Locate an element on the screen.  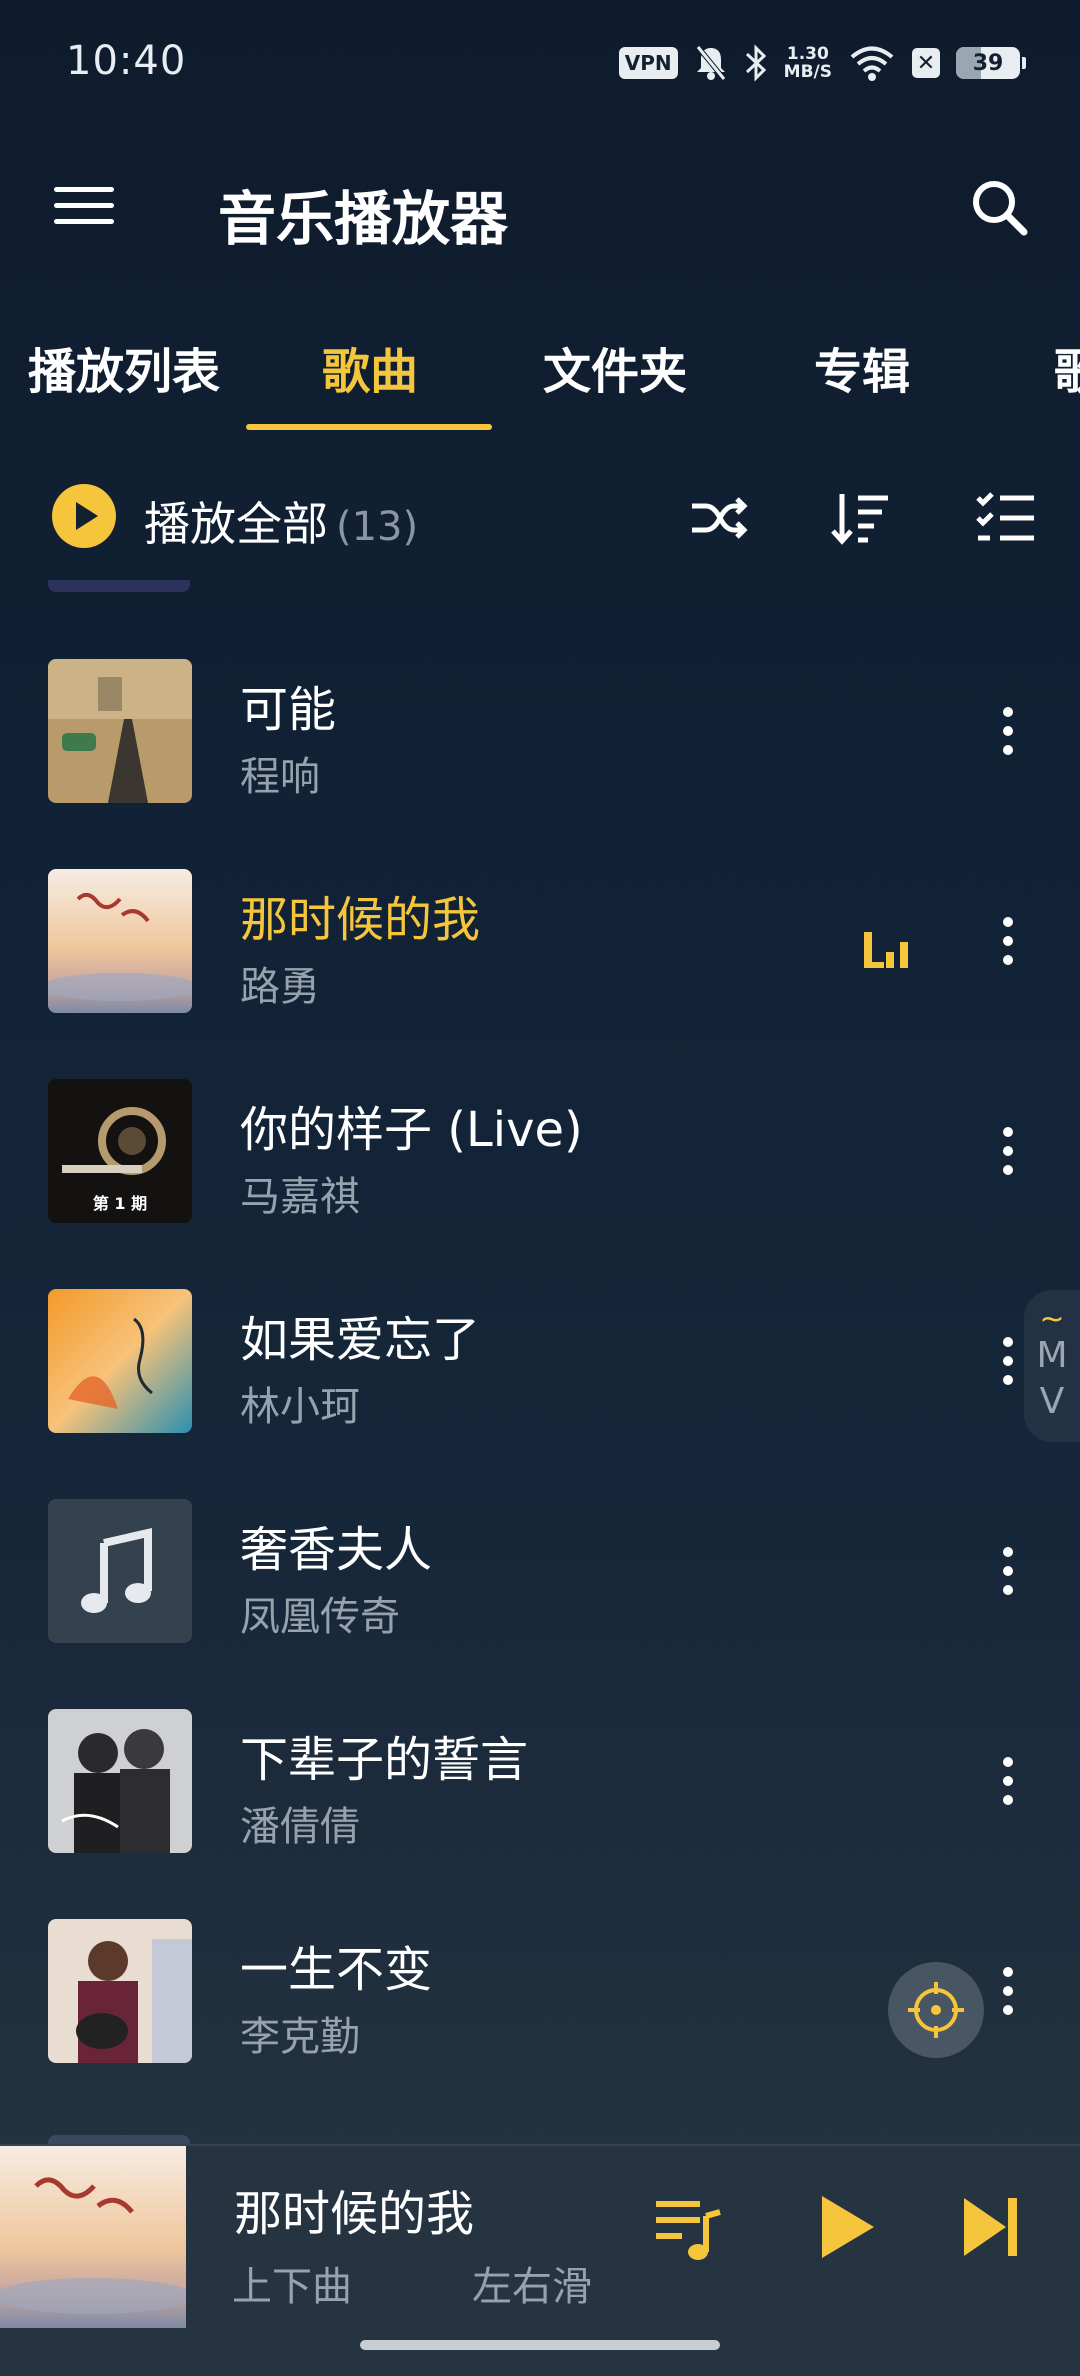
album-cover: 第 1 期 is located at coordinates (120, 1151).